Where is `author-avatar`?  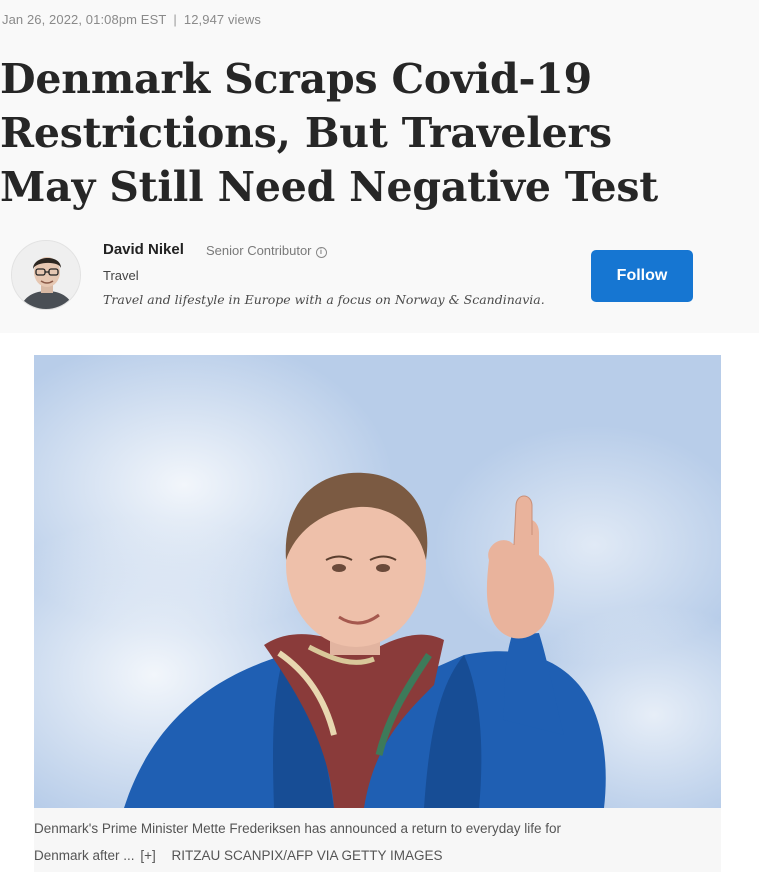 author-avatar is located at coordinates (46, 275).